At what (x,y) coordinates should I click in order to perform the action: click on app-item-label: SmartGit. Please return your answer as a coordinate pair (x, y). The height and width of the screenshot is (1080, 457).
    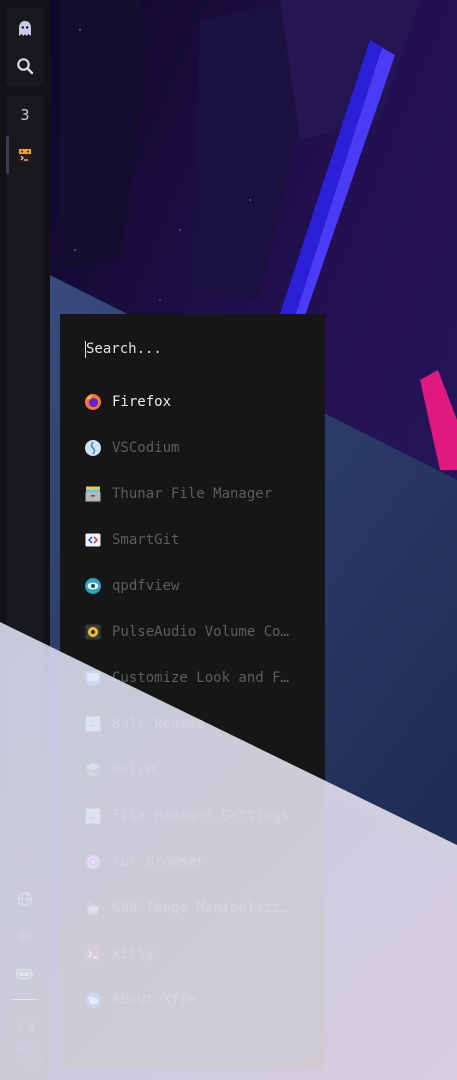
    Looking at the image, I should click on (146, 540).